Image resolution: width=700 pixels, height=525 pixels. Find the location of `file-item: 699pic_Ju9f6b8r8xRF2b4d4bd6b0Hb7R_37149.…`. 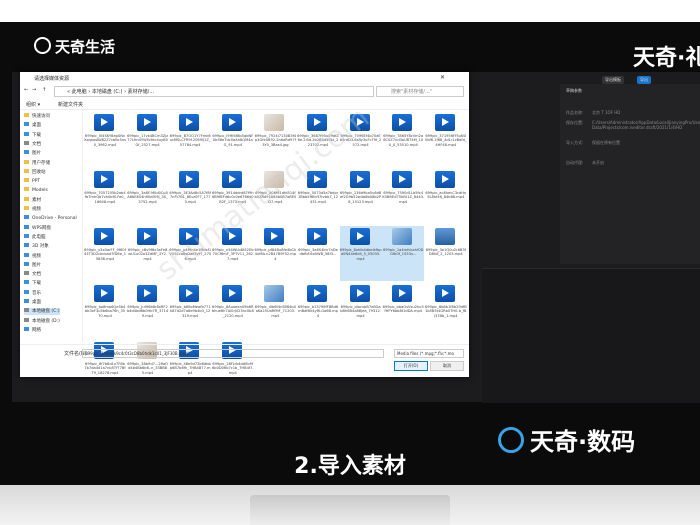

file-item: 699pic_Ju9f6b8r8xRF2b4d4bd6b0Hb7R_37149.… is located at coordinates (148, 310).